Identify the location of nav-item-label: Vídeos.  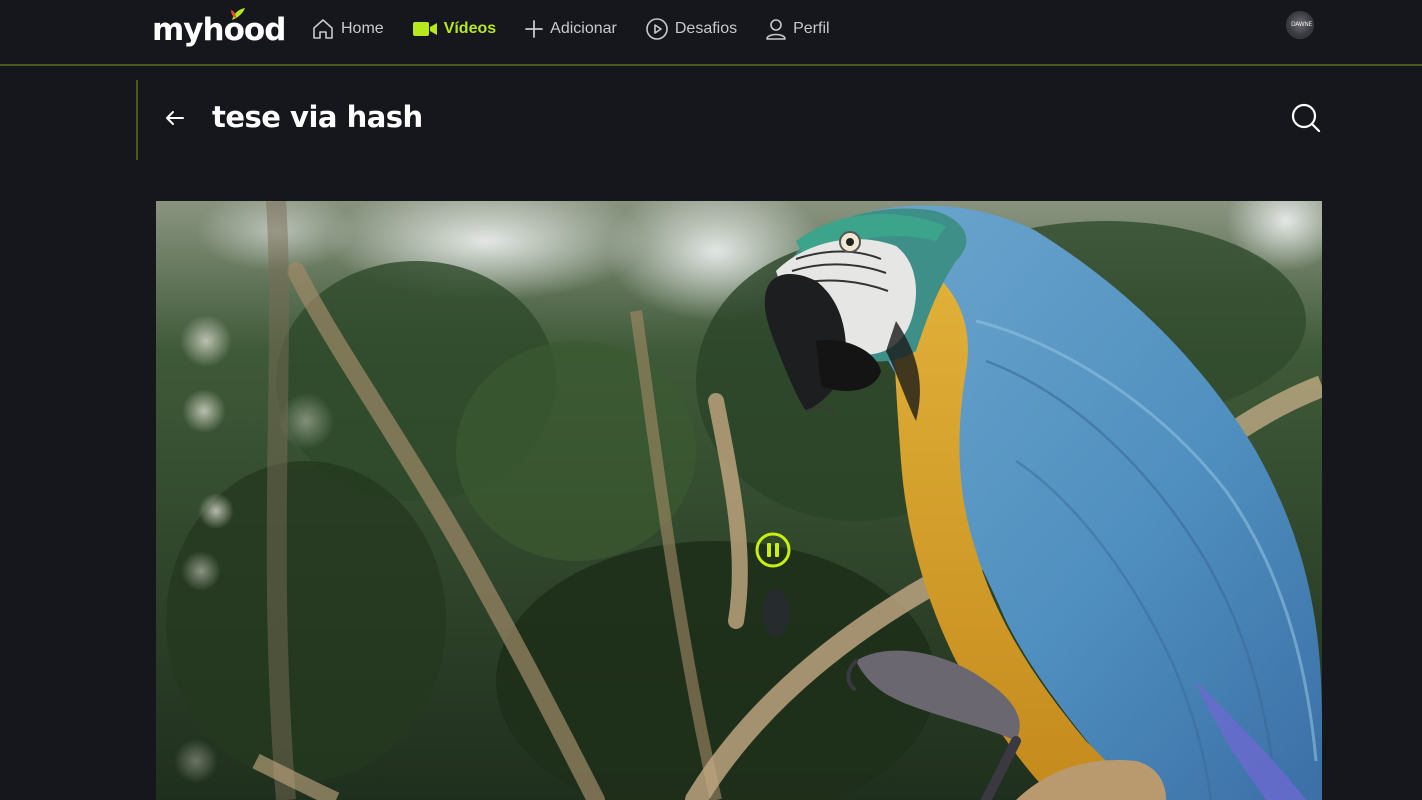
(470, 28).